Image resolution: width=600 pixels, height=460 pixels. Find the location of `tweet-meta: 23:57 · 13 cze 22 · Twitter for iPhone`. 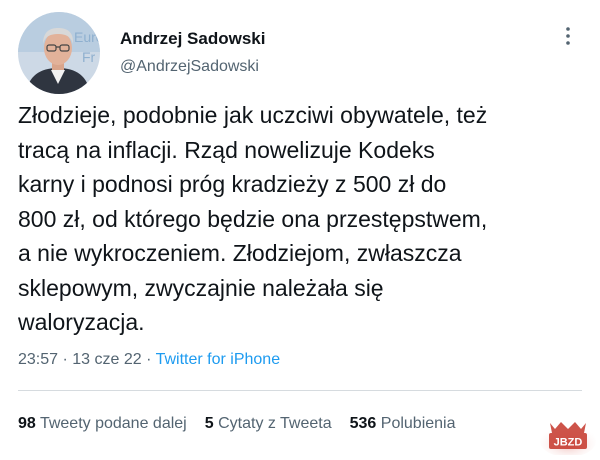

tweet-meta: 23:57 · 13 cze 22 · Twitter for iPhone is located at coordinates (149, 360).